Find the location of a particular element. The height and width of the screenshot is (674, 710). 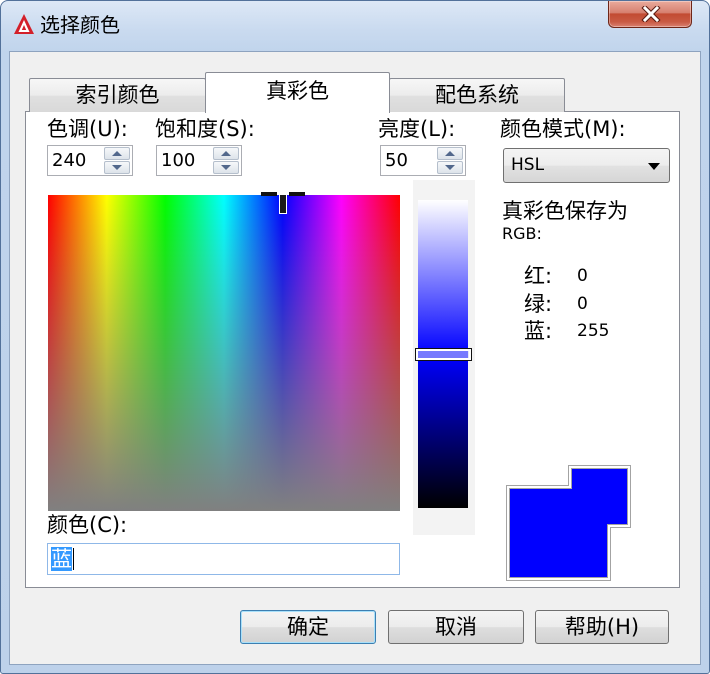

hue-spin-up-button is located at coordinates (117, 153).